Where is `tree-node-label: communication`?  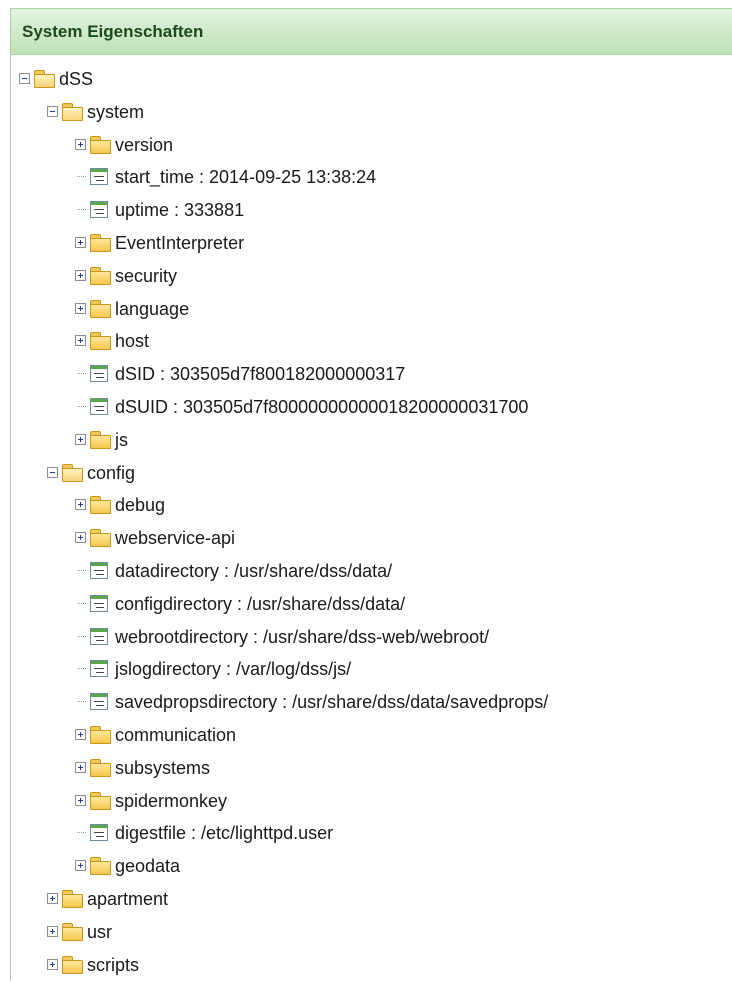 tree-node-label: communication is located at coordinates (176, 735).